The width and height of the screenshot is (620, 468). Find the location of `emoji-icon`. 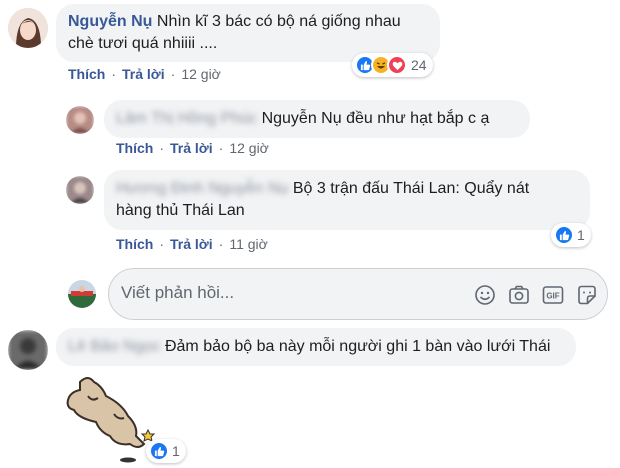

emoji-icon is located at coordinates (485, 295).